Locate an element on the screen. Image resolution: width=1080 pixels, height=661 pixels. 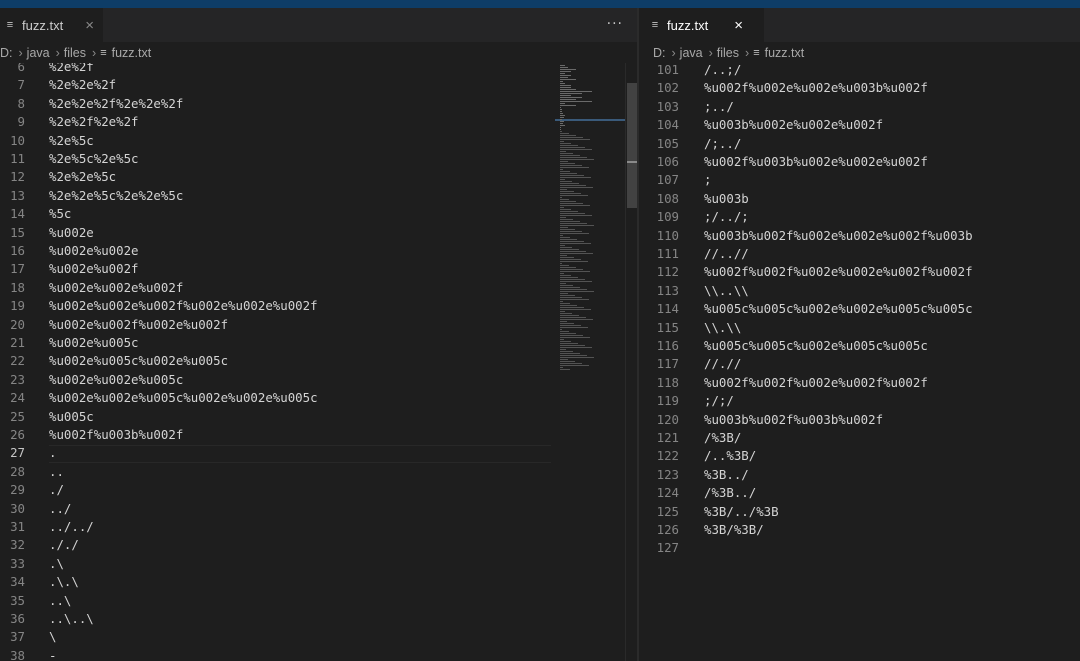
line-text: %2e%2f%2e%2f is located at coordinates (94, 122).